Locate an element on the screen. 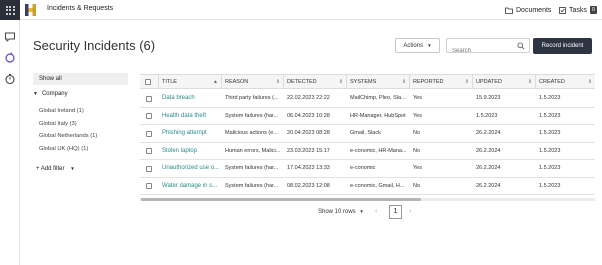 The height and width of the screenshot is (265, 602). cell-title: Data breach is located at coordinates (190, 98).